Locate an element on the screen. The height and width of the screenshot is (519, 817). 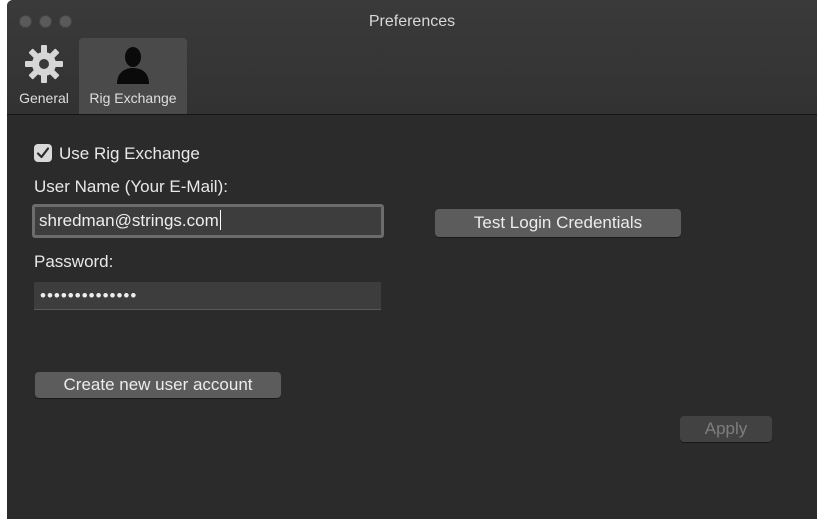
tab-general: General is located at coordinates (44, 76).